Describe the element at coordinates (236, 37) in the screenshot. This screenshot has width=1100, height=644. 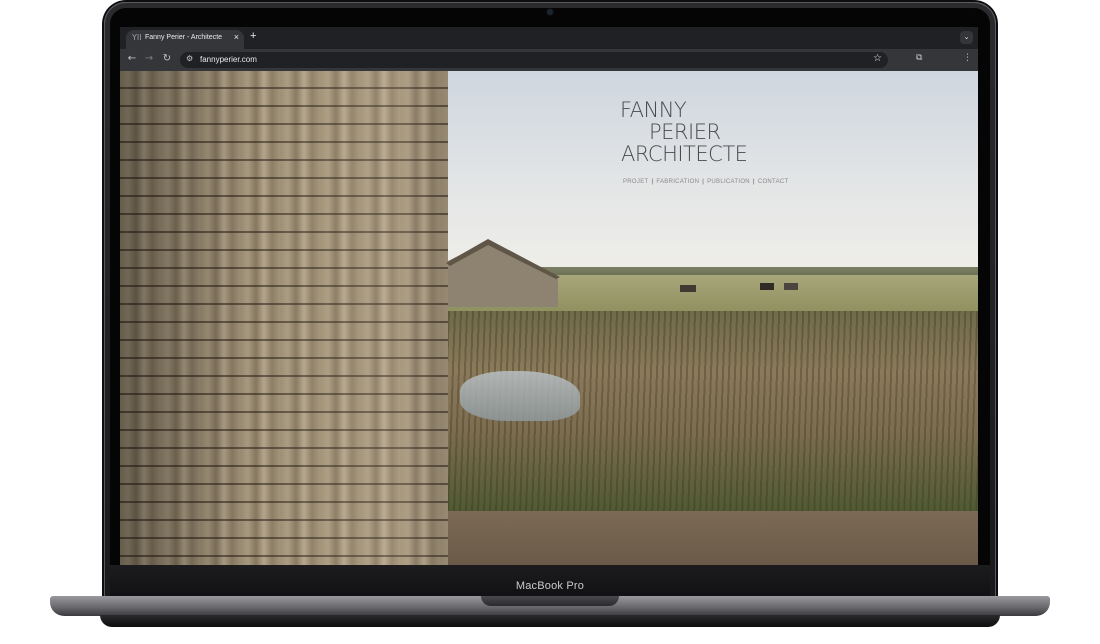
I see `close-tab-icon: ×` at that location.